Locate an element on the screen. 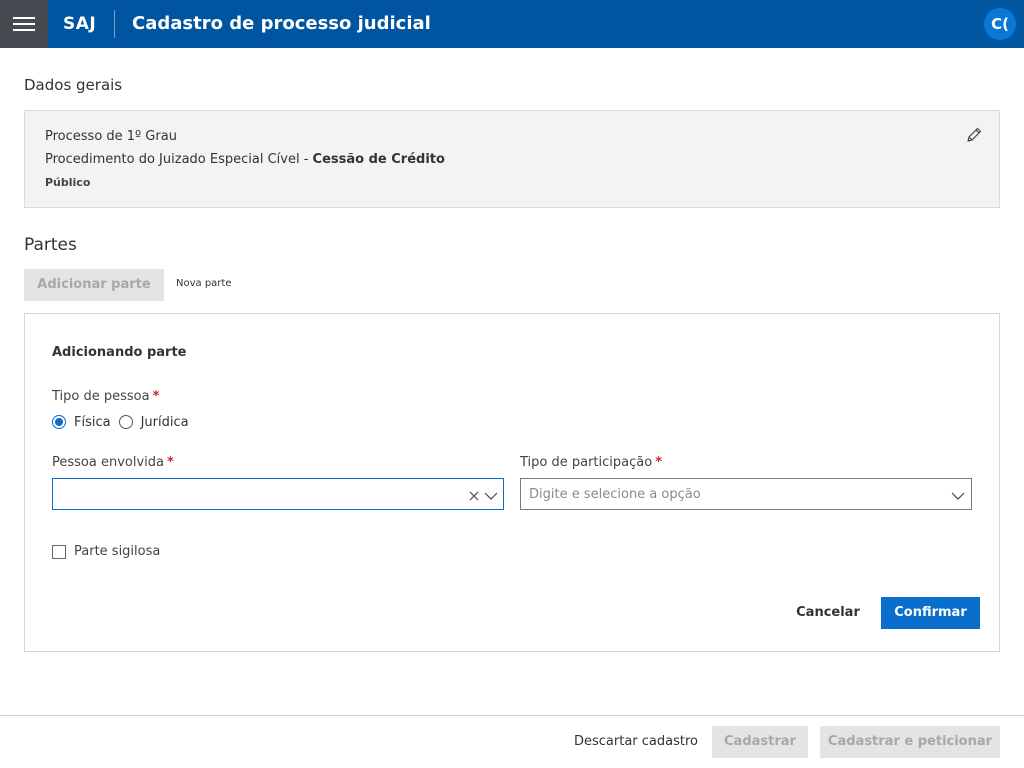 This screenshot has width=1024, height=768. radio-juridica-label: Jurídica is located at coordinates (165, 422).